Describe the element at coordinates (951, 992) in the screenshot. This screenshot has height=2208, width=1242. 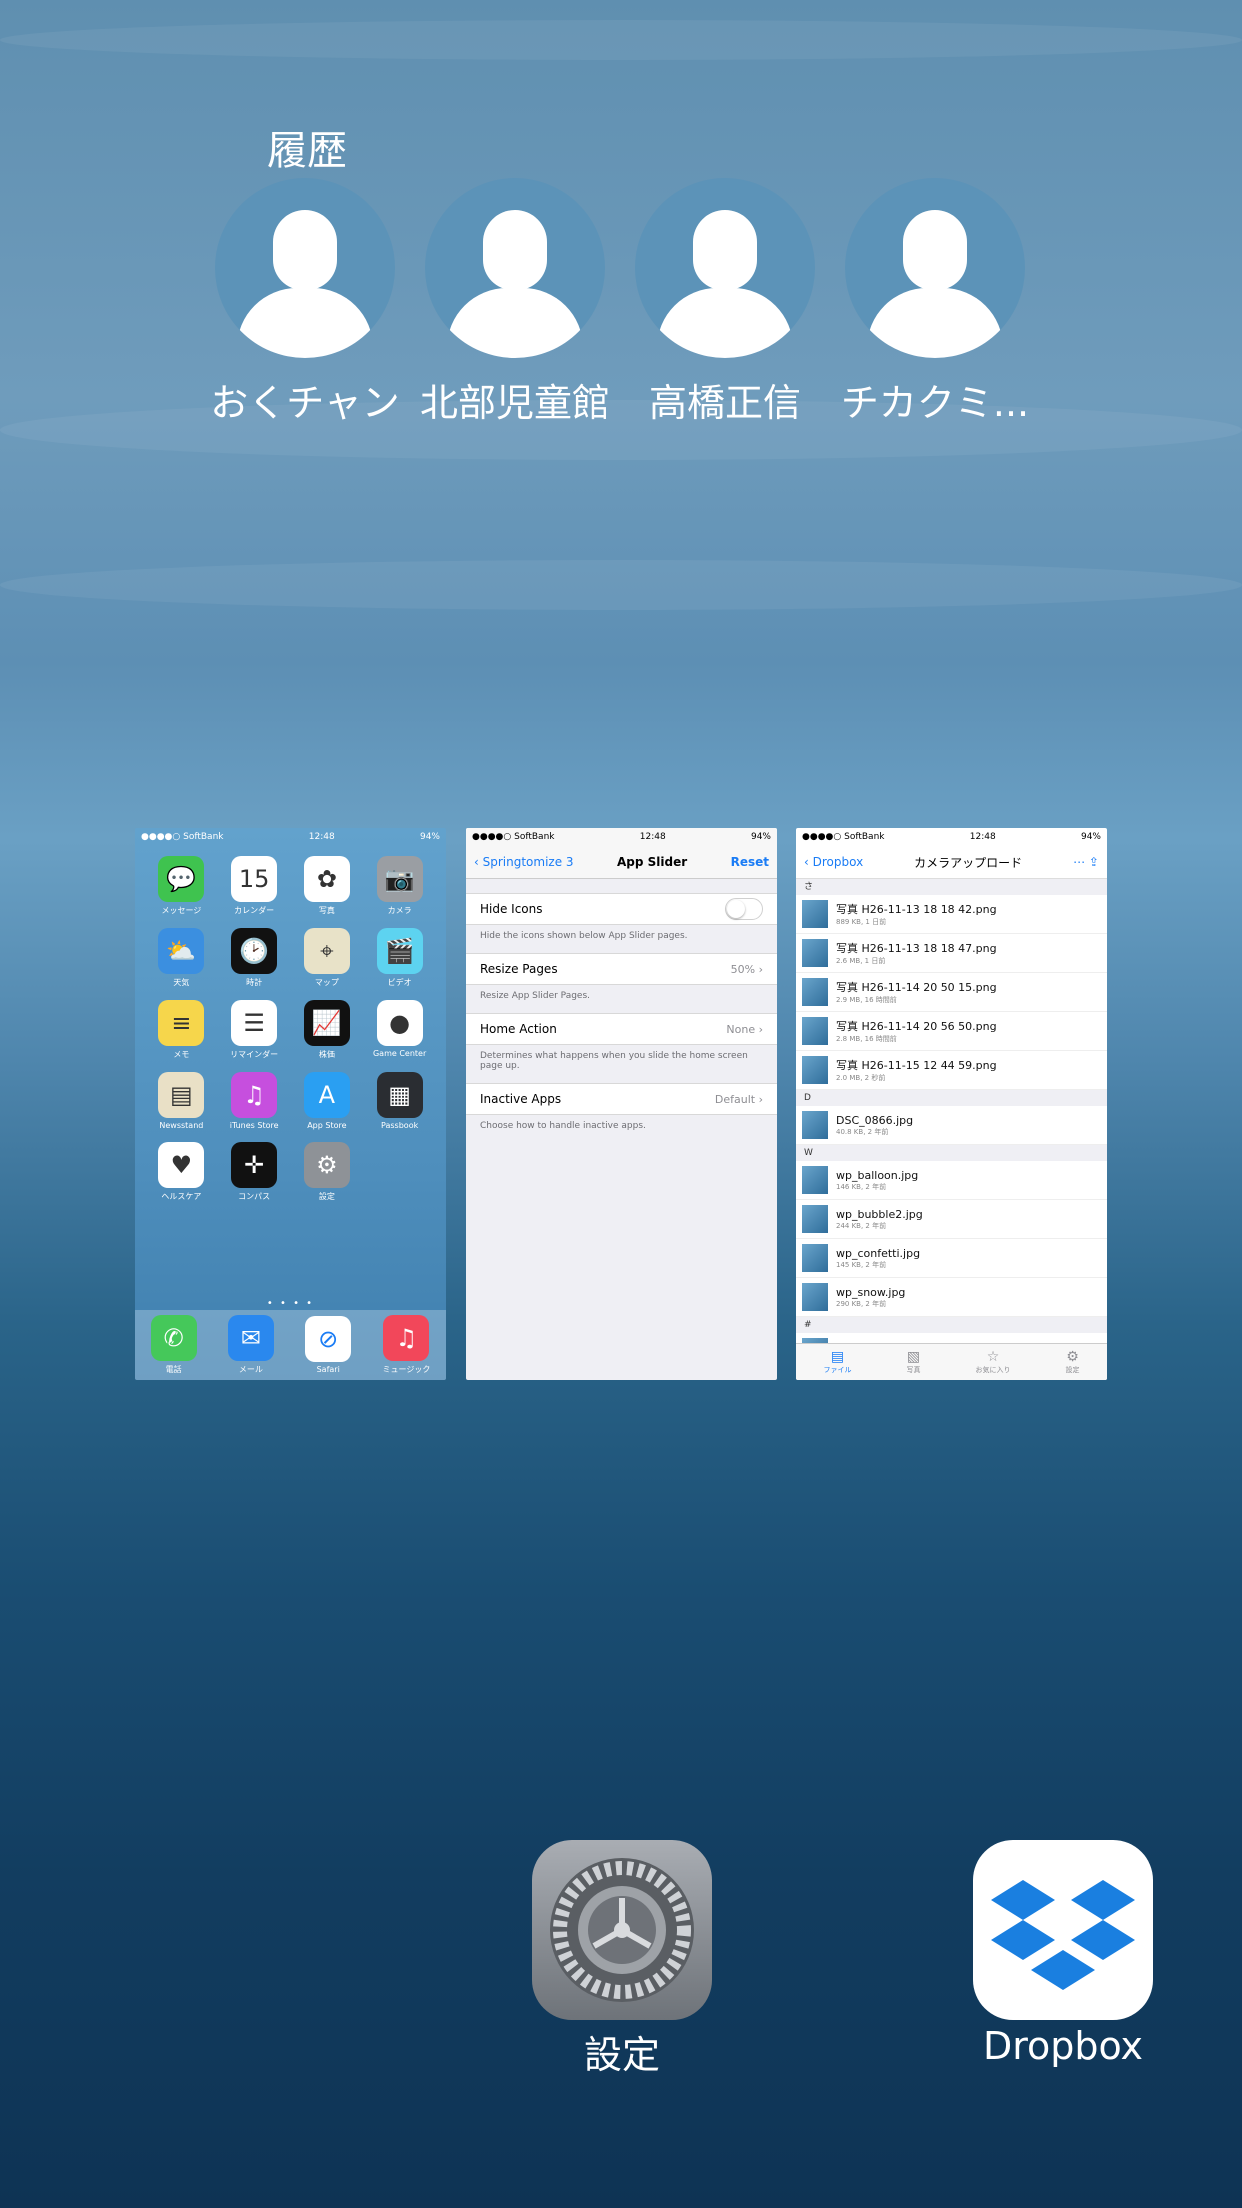
I see `file-row: 写真 H26-11-14 20 50 15.png 2.9 MB, 16 時間前` at that location.